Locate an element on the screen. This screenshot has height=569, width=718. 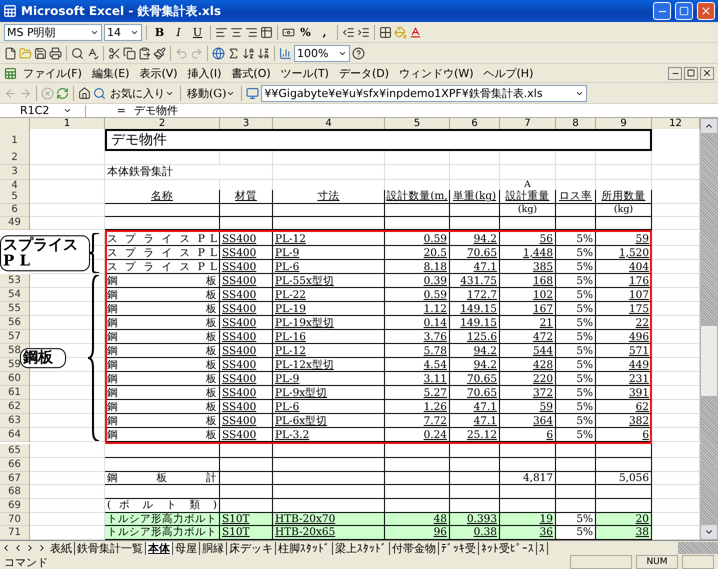
column-letter: 8 is located at coordinates (576, 124).